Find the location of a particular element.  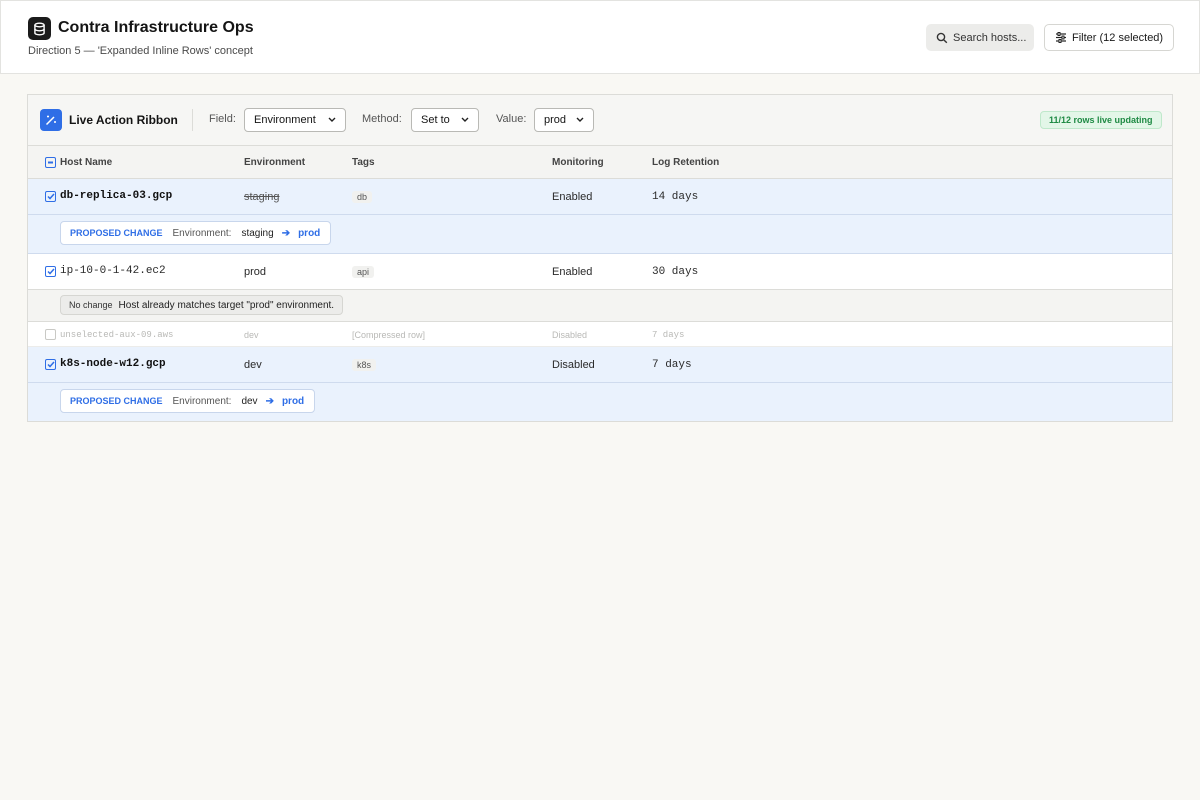

app-title: Contra Infrastructure Ops is located at coordinates (156, 27).